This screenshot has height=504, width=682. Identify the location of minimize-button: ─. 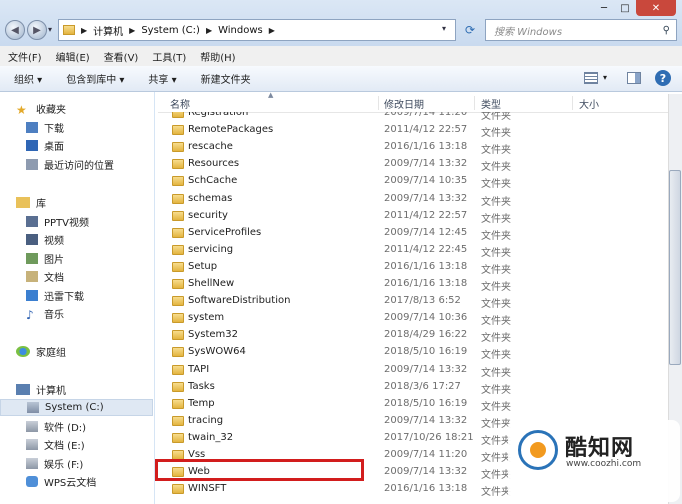
(604, 8).